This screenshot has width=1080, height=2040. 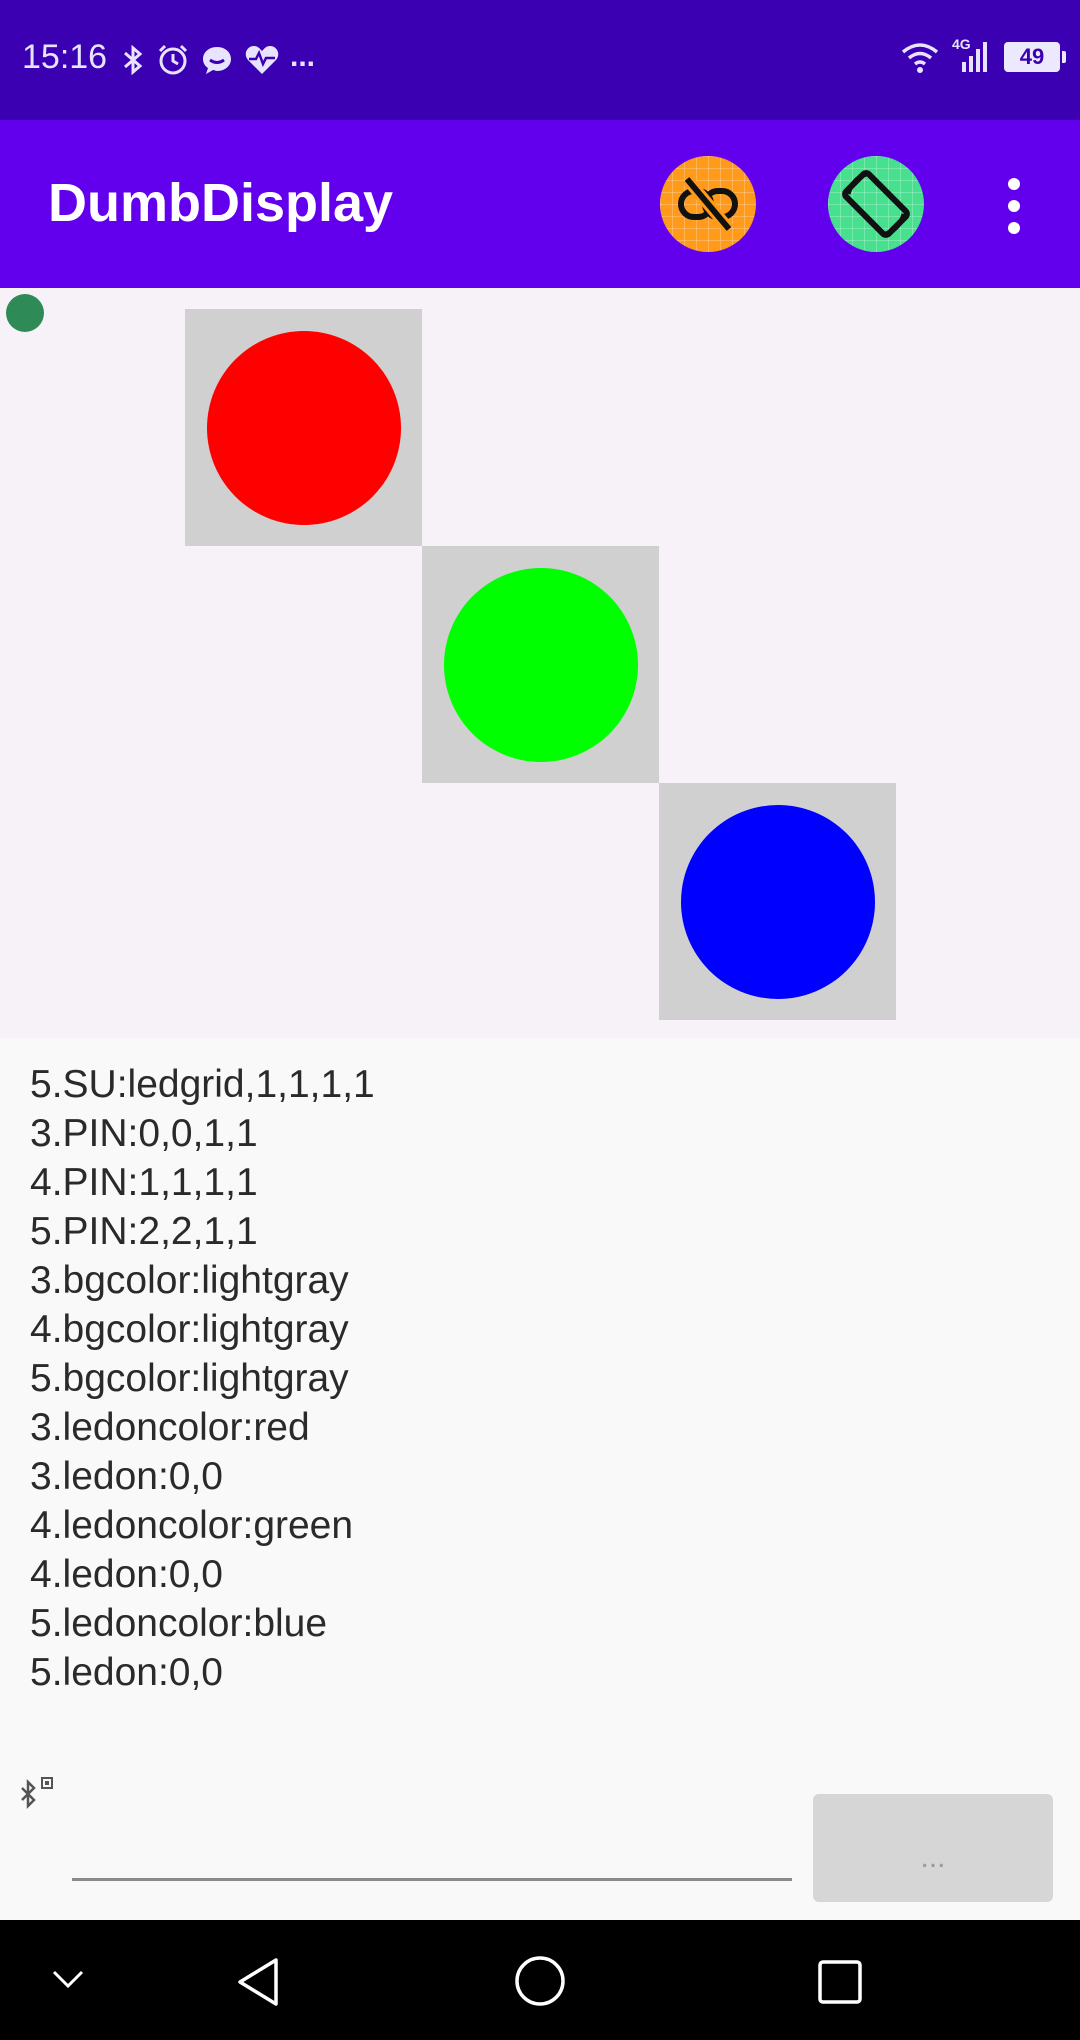 What do you see at coordinates (1014, 206) in the screenshot?
I see `overflow-menu-icon` at bounding box center [1014, 206].